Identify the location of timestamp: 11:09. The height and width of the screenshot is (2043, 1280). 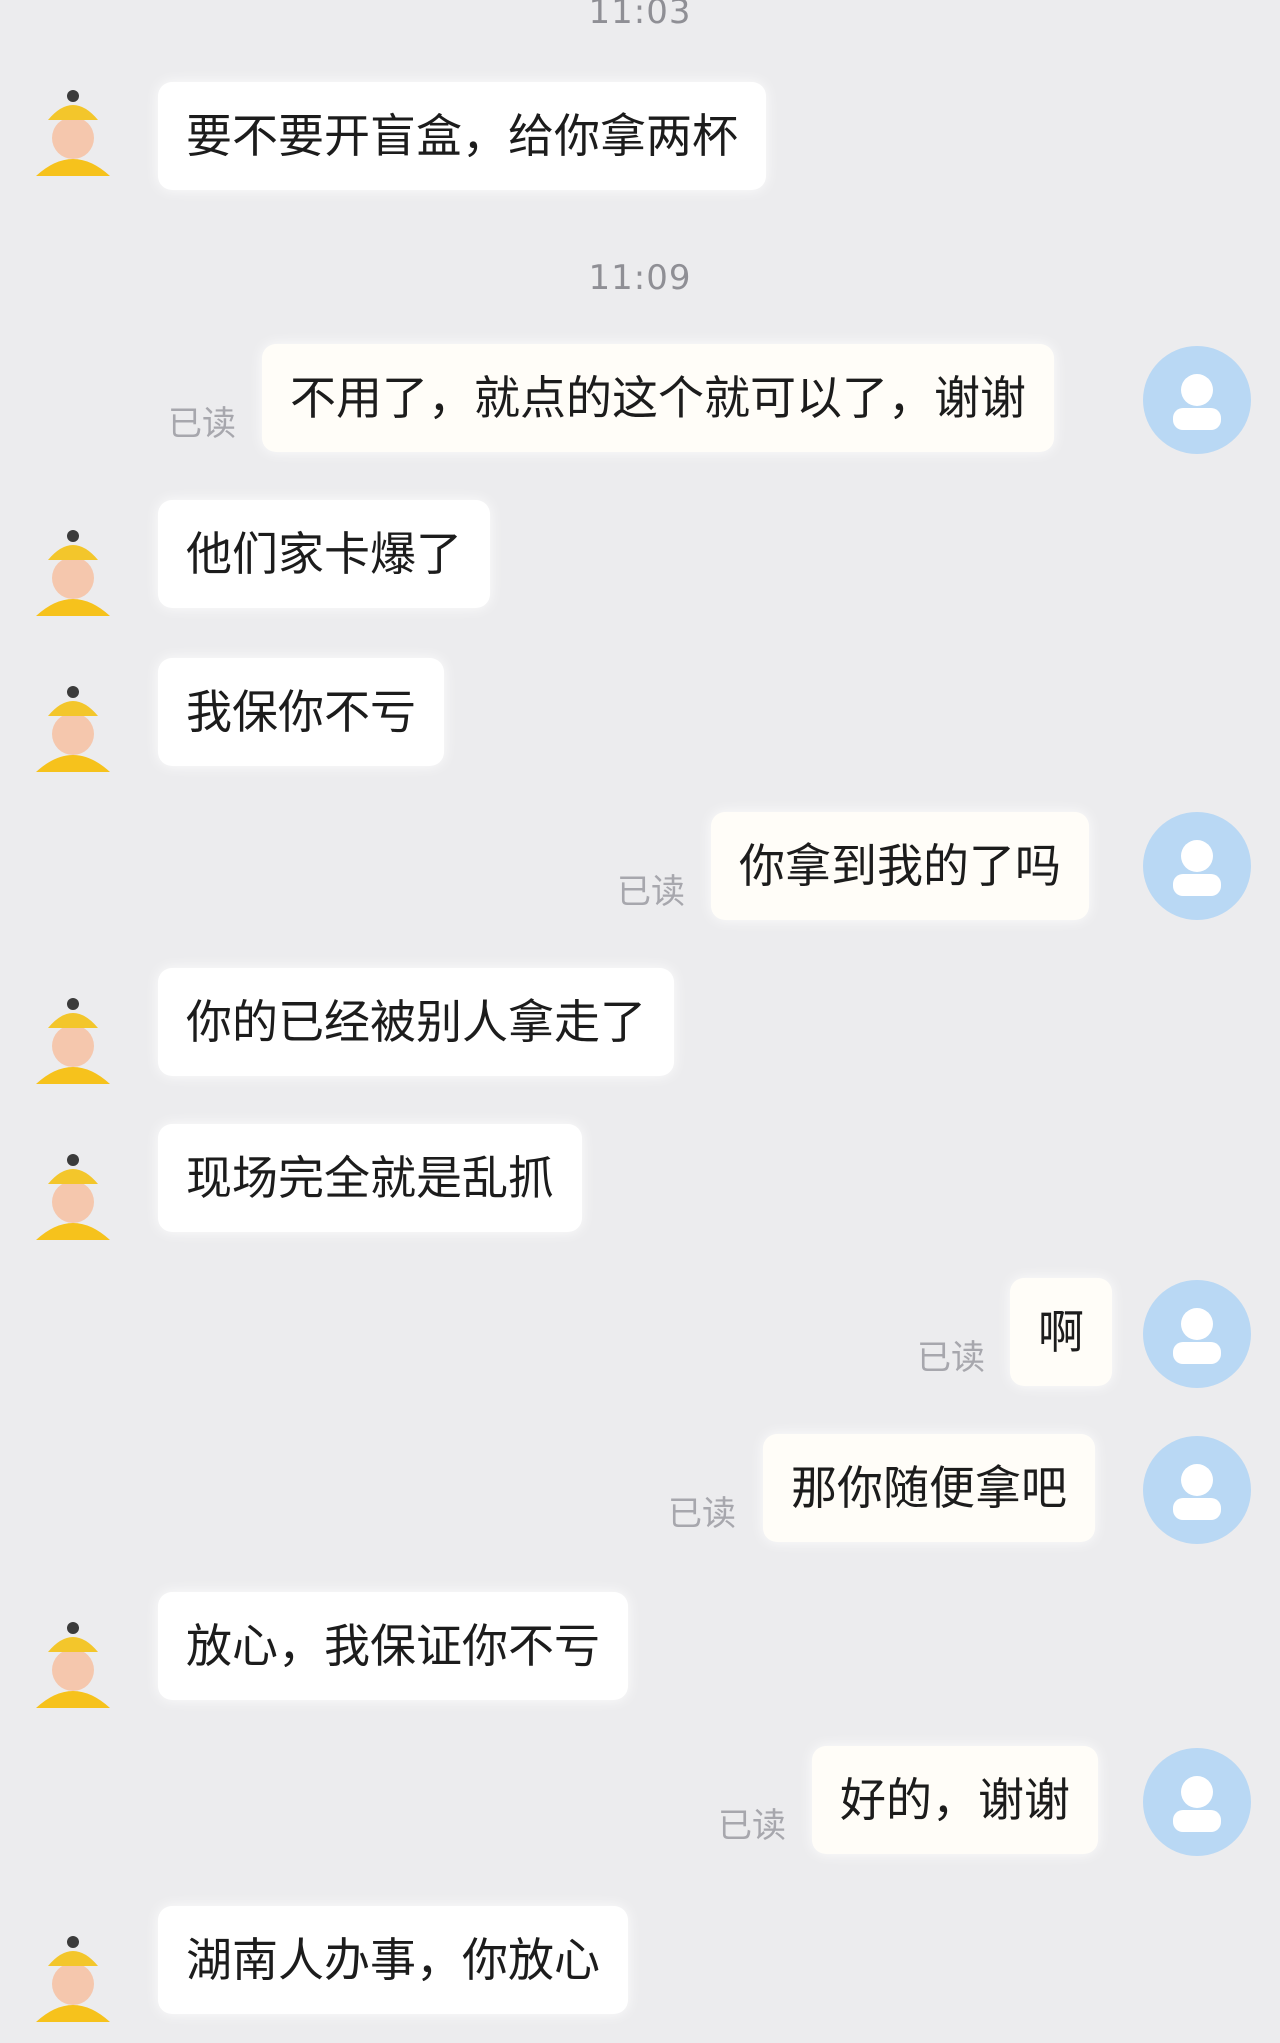
(640, 278).